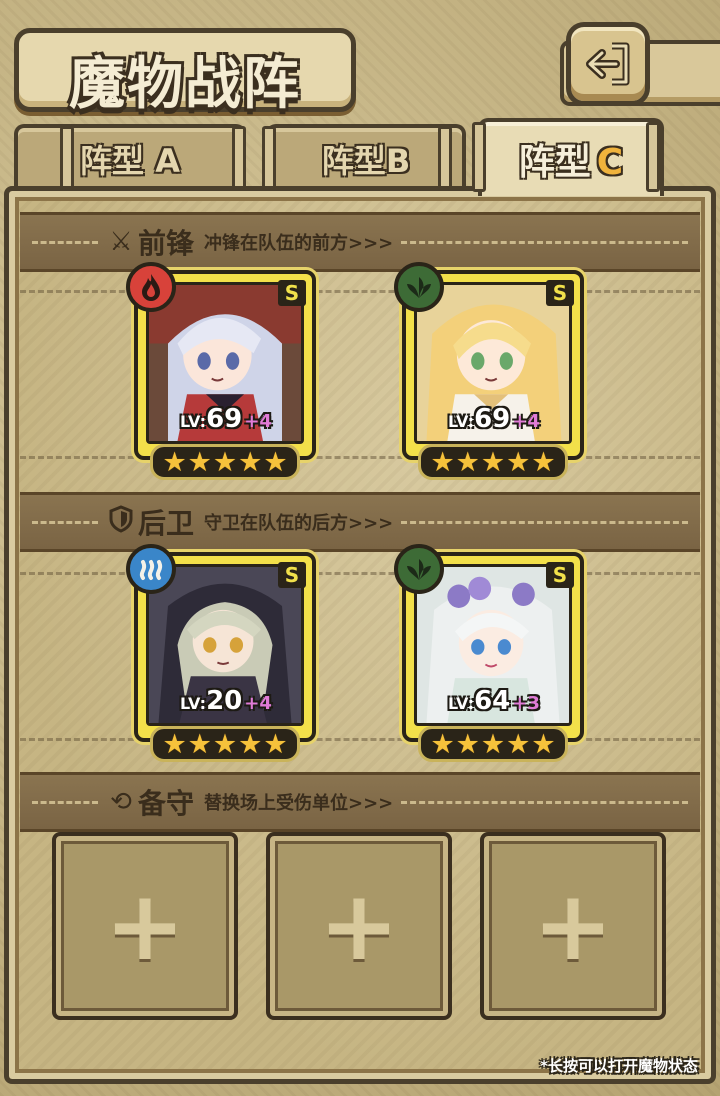  Describe the element at coordinates (619, 1066) in the screenshot. I see `hint-text: *长按可以打开魔物状态` at that location.